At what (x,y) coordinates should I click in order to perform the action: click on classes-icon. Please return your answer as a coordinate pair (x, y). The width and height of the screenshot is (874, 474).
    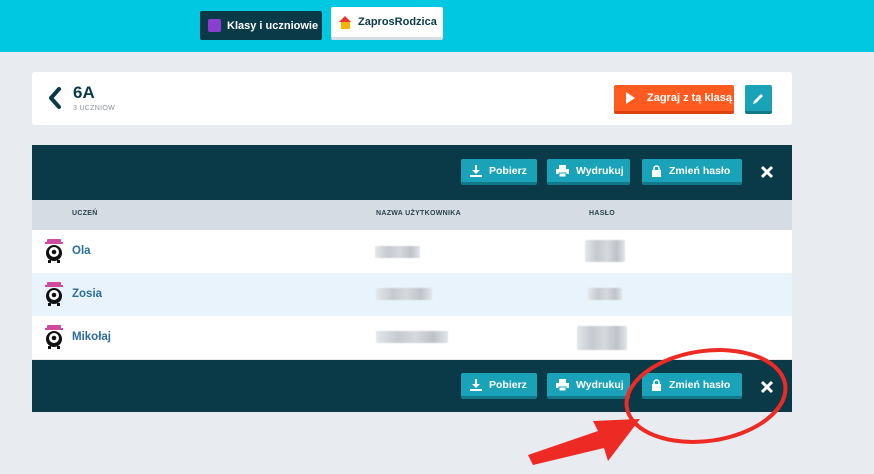
    Looking at the image, I should click on (214, 25).